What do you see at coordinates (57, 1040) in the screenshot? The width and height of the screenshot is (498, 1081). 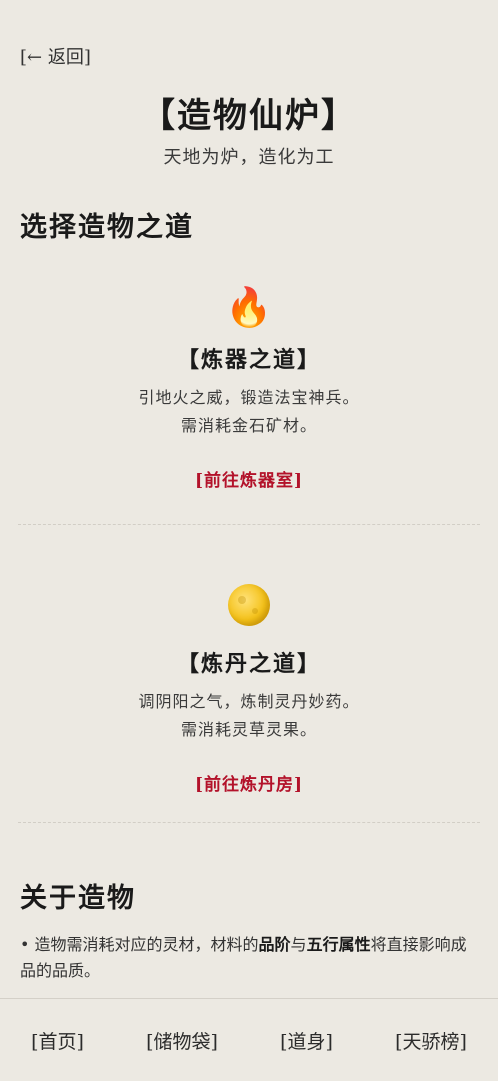 I see `nav-item-home: [首页]` at bounding box center [57, 1040].